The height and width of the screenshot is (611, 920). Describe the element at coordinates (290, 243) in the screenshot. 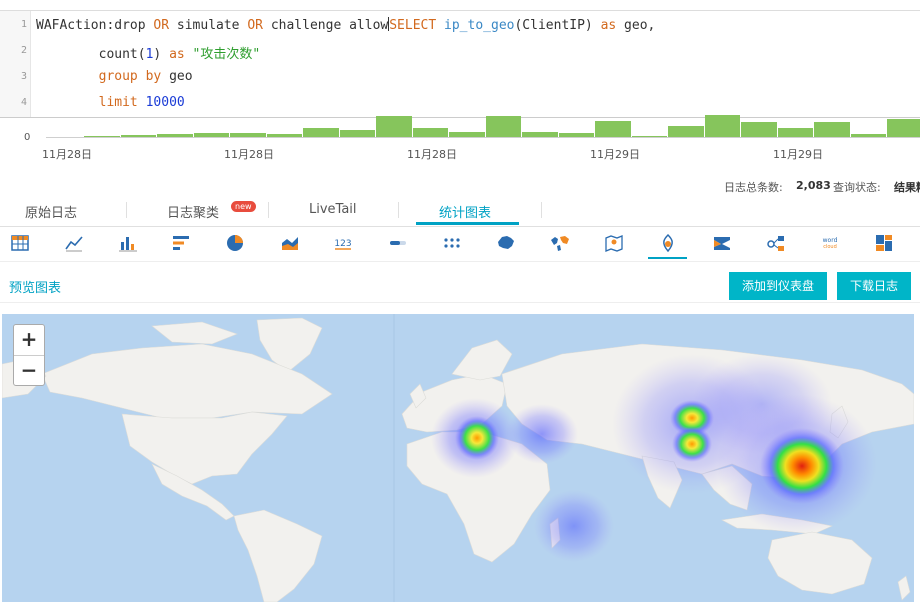

I see `area-chart-icon` at that location.